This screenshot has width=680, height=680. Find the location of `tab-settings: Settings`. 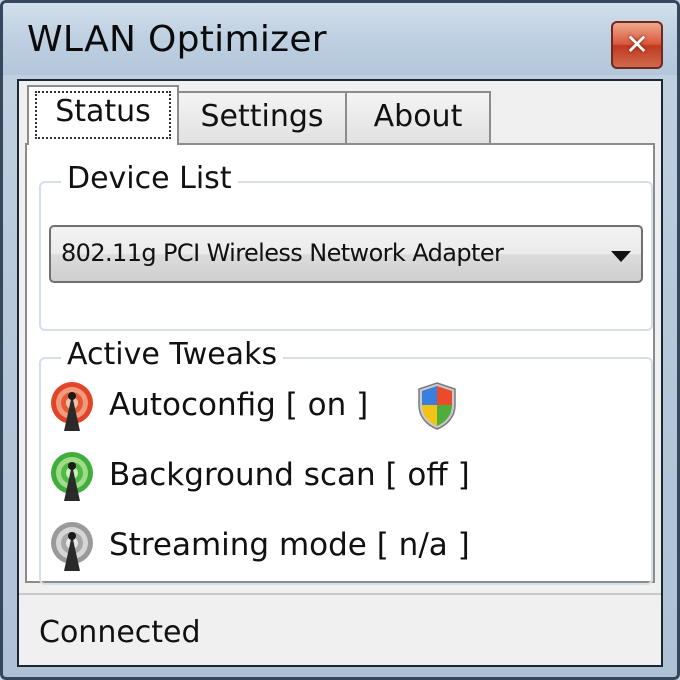

tab-settings: Settings is located at coordinates (262, 117).